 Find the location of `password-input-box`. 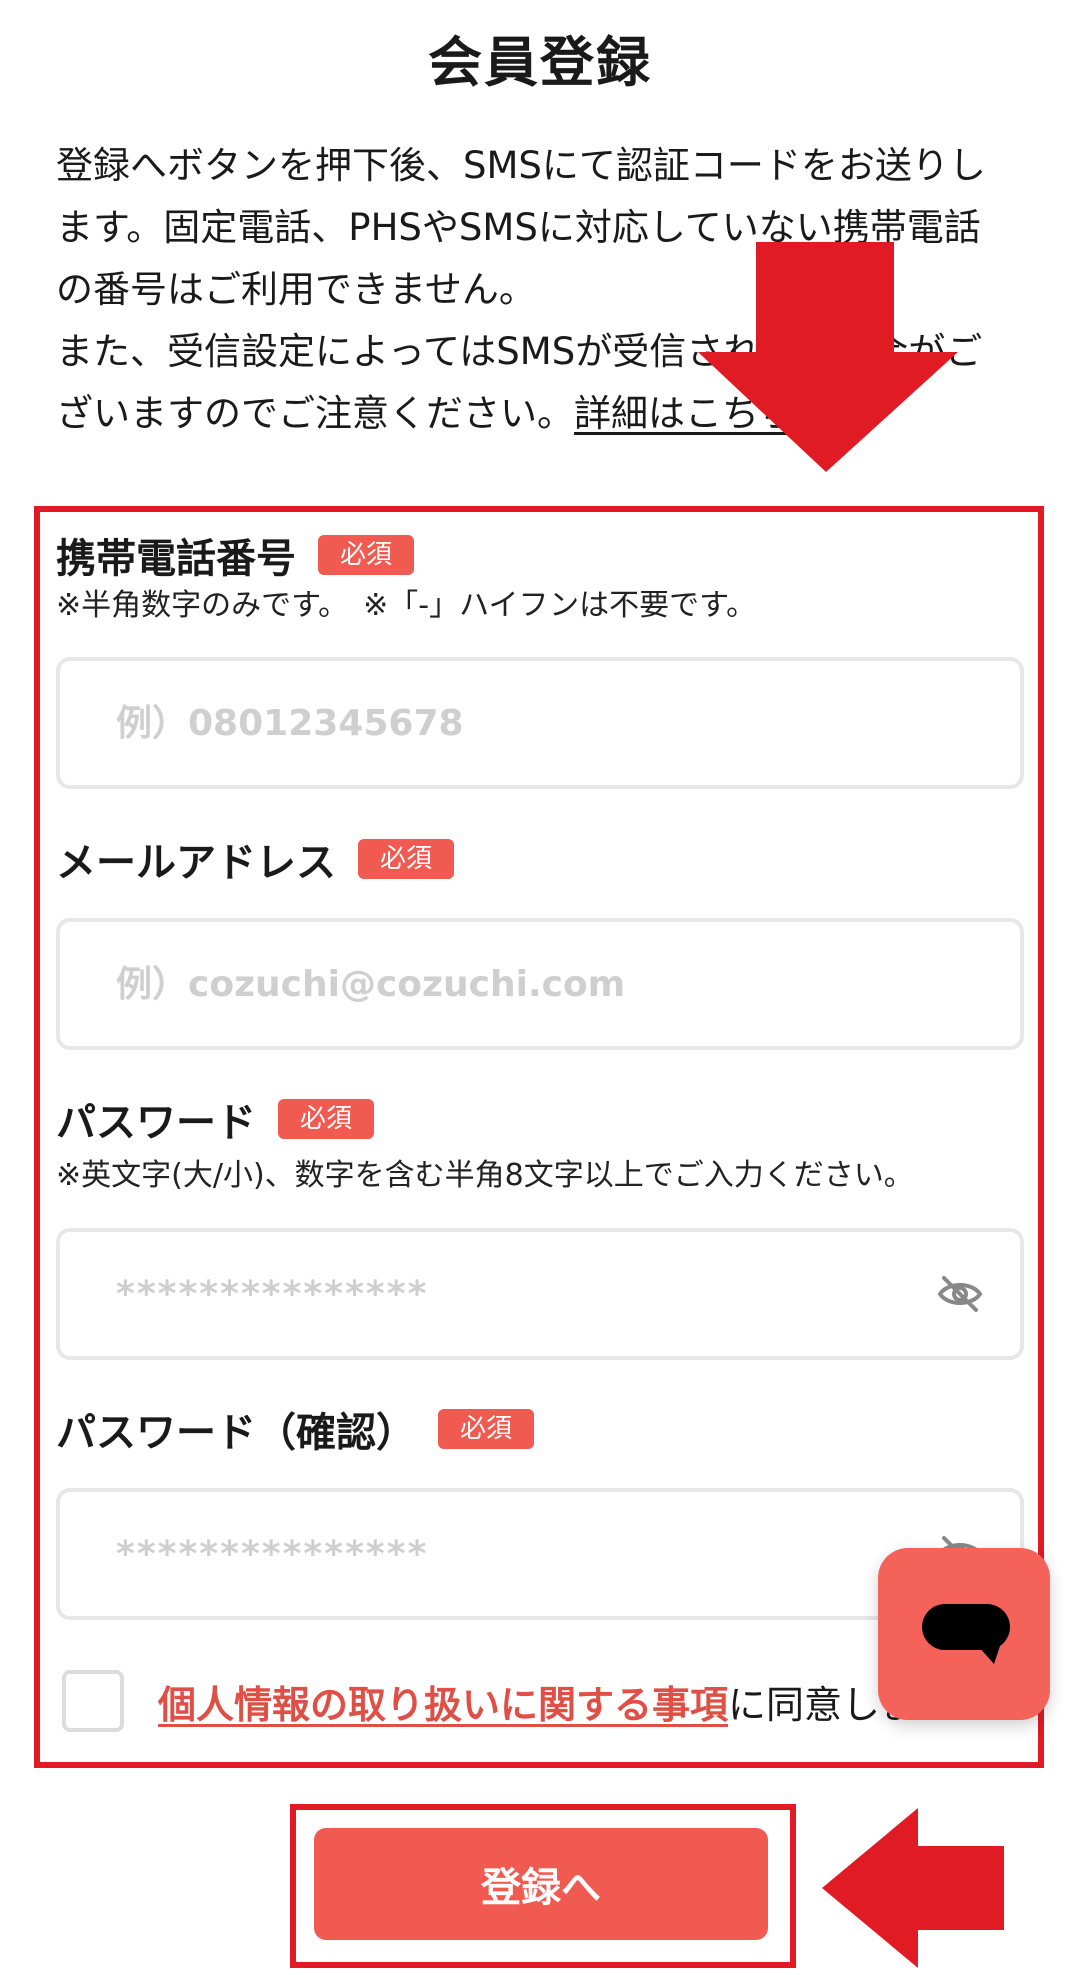

password-input-box is located at coordinates (540, 1294).